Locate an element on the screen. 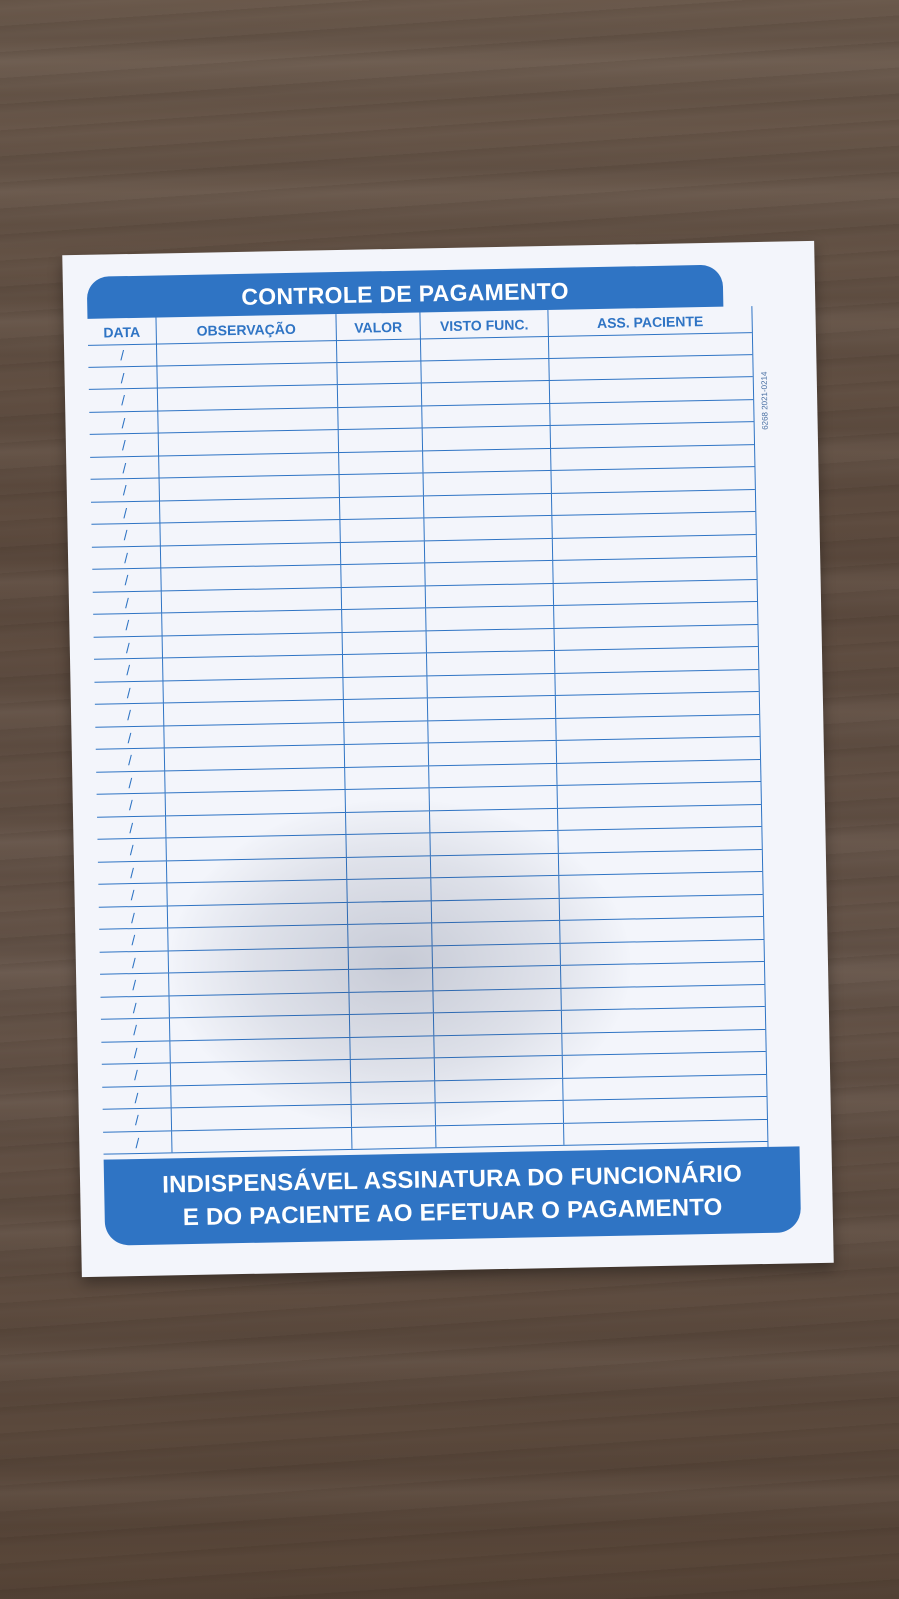 Image resolution: width=899 pixels, height=1599 pixels. column-header-ass-paciente: ASS. PACIENTE is located at coordinates (649, 321).